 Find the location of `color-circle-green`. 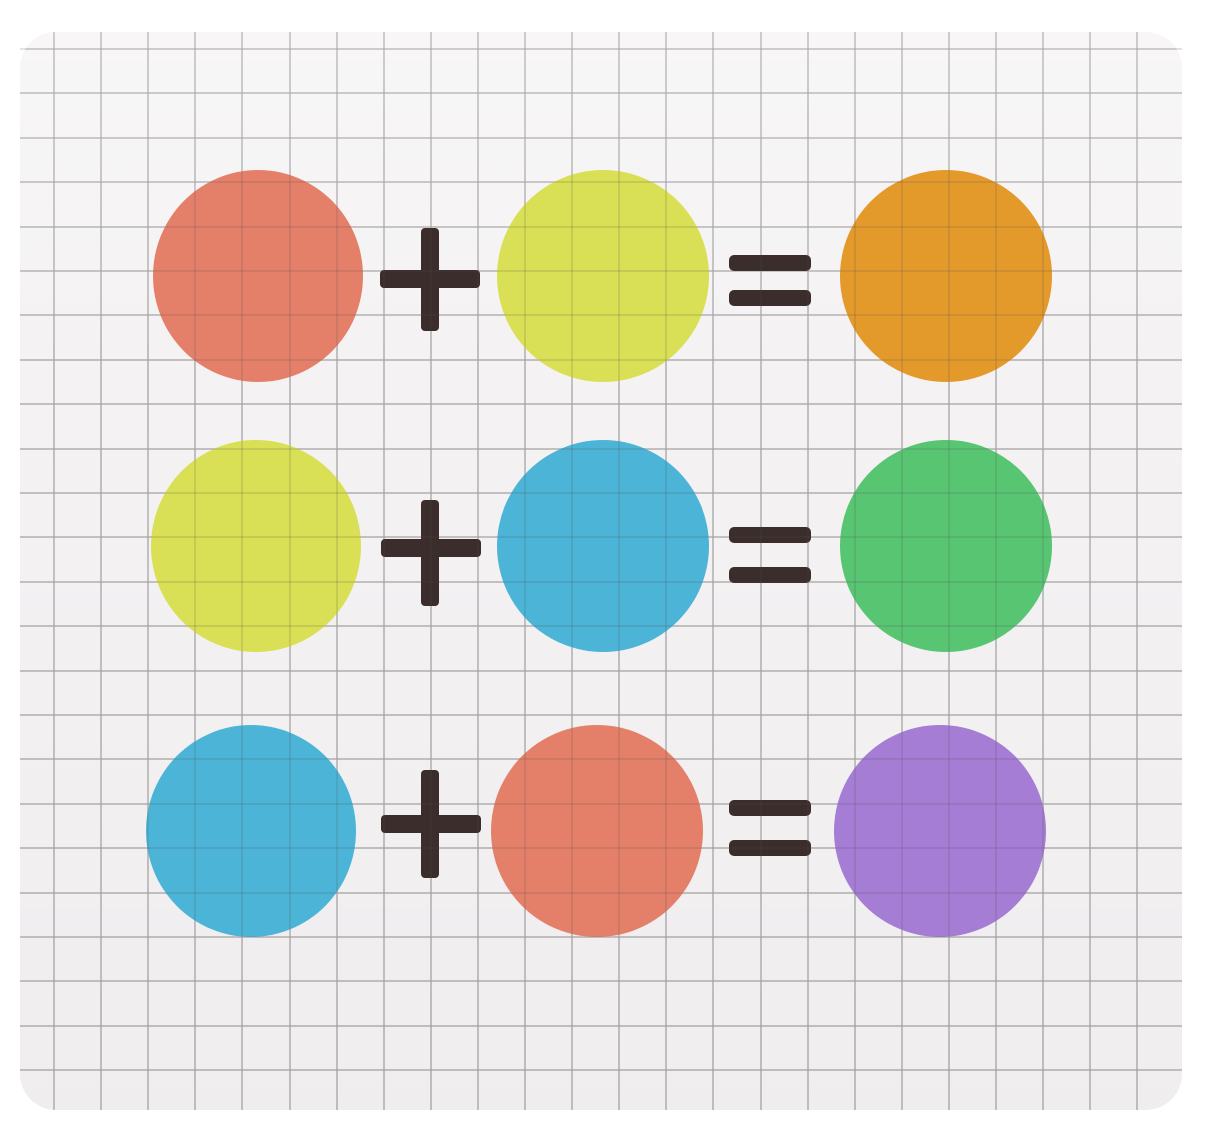

color-circle-green is located at coordinates (946, 546).